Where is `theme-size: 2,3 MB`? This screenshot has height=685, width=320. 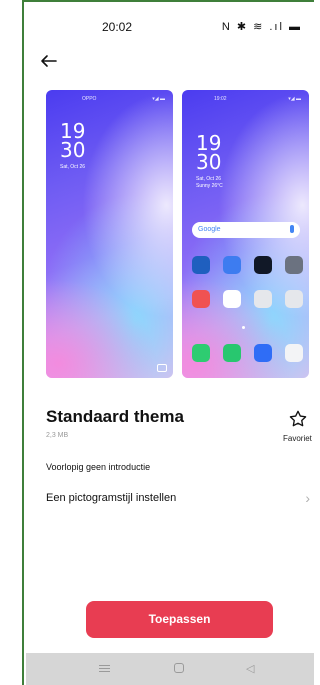 theme-size: 2,3 MB is located at coordinates (57, 435).